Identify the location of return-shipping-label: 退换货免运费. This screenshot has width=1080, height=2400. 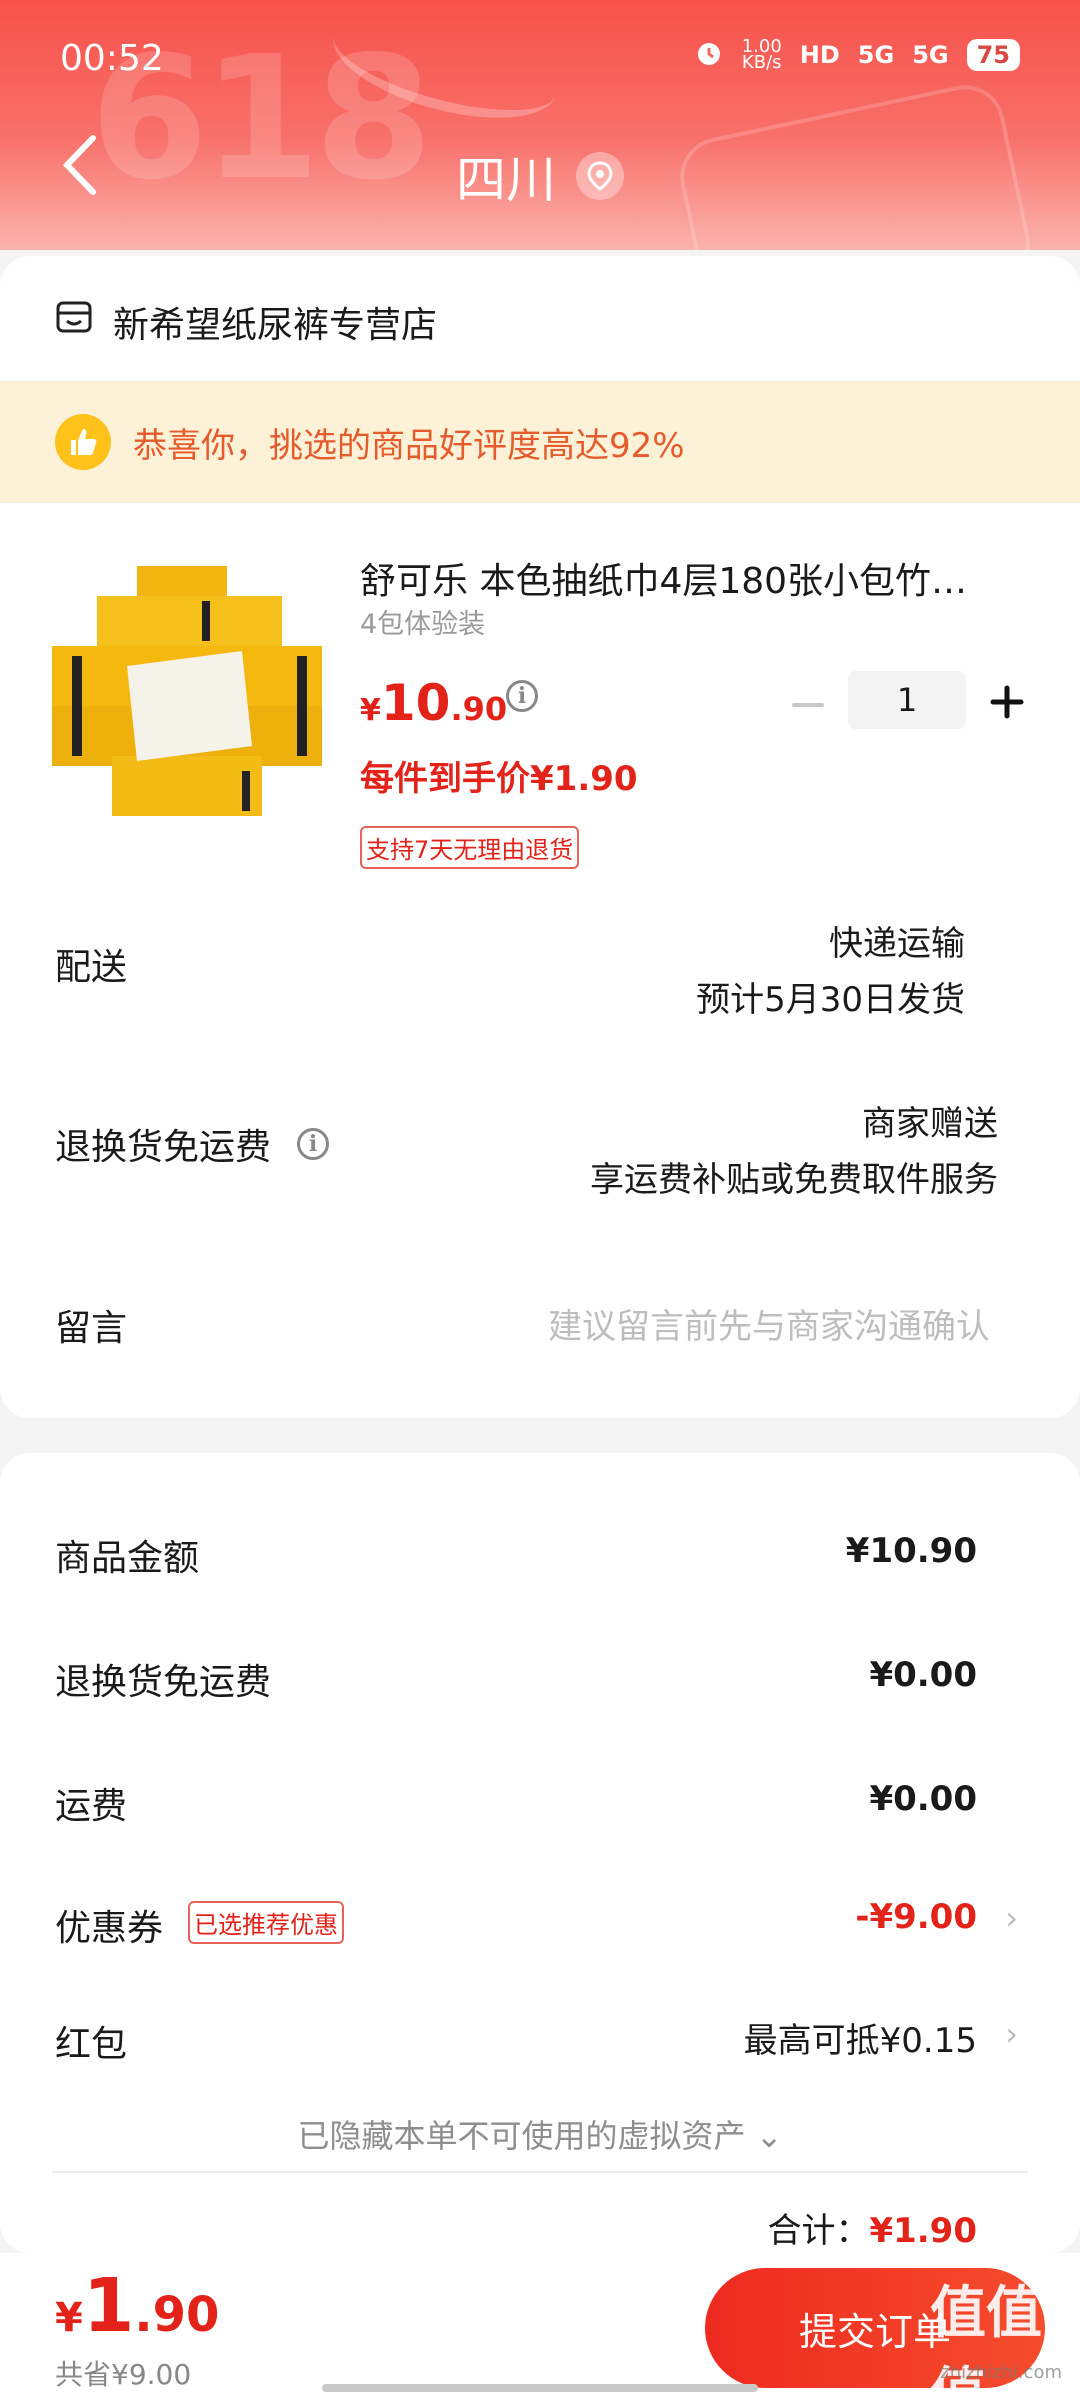
(163, 1147).